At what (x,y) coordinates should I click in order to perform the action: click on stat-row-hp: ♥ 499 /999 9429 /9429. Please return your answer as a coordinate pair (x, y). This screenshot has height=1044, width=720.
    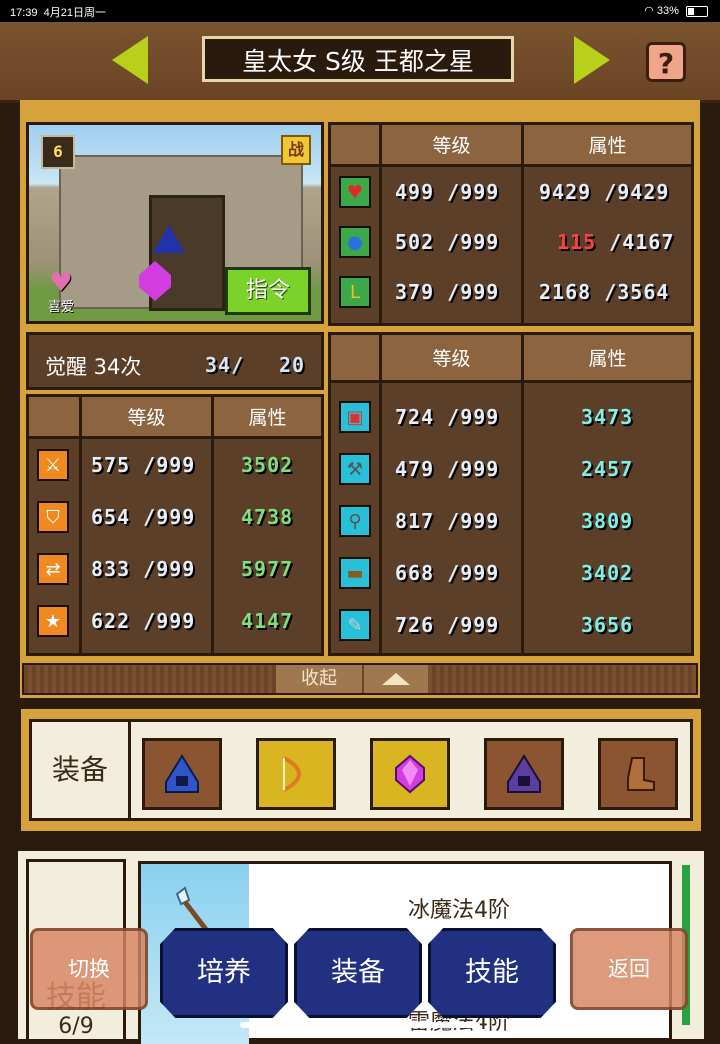
    Looking at the image, I should click on (511, 192).